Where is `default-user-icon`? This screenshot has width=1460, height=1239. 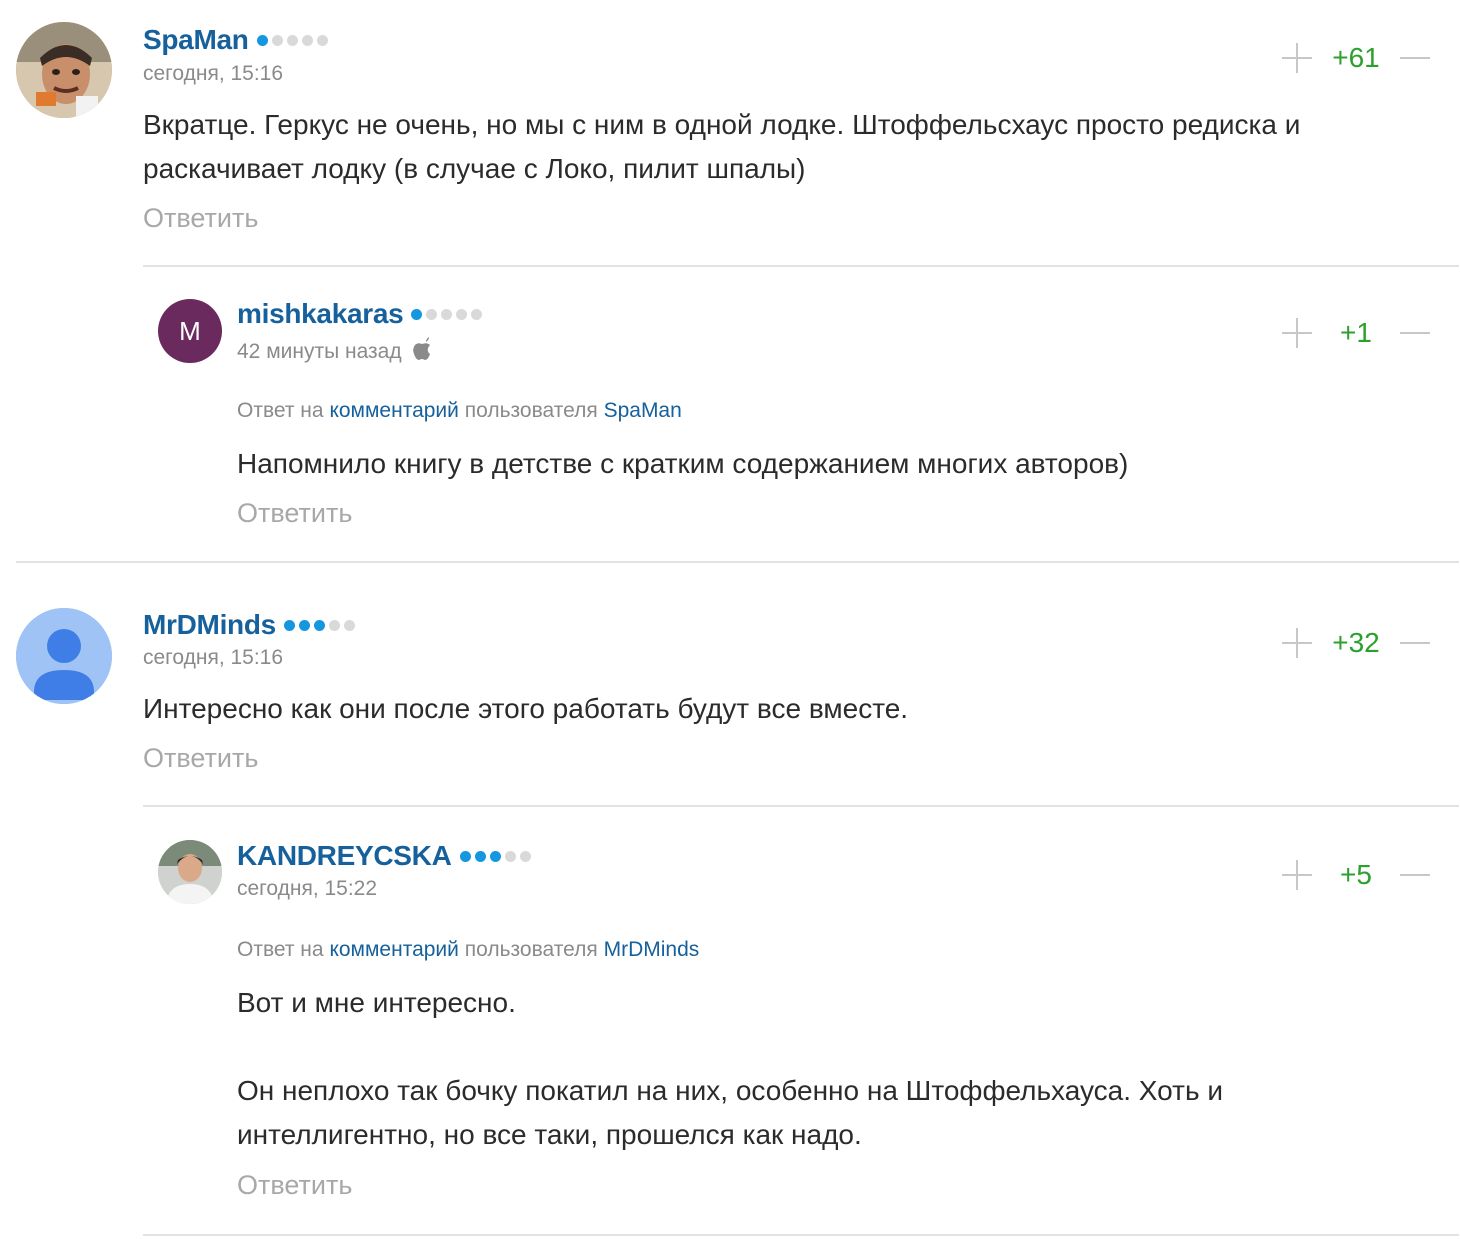 default-user-icon is located at coordinates (64, 656).